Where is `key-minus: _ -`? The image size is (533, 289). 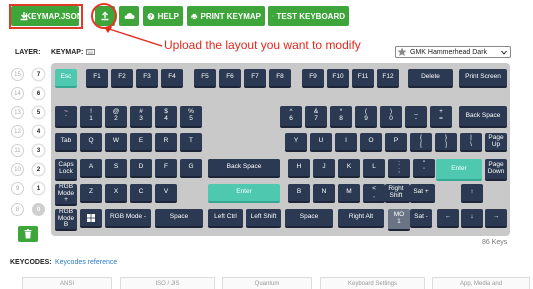 key-minus: _ - is located at coordinates (416, 117).